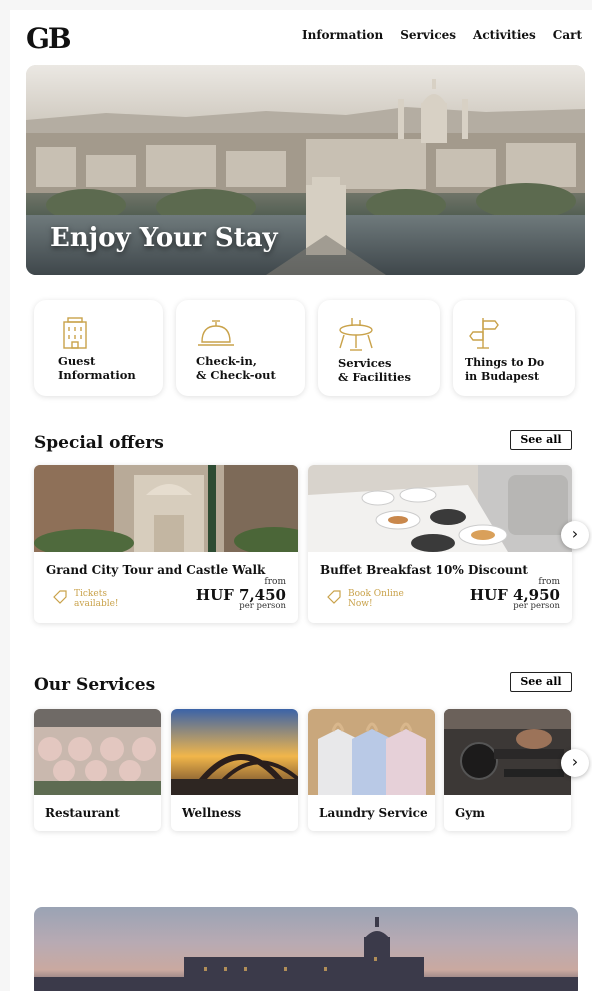 This screenshot has width=592, height=991. I want to click on nav-information: Information, so click(342, 35).